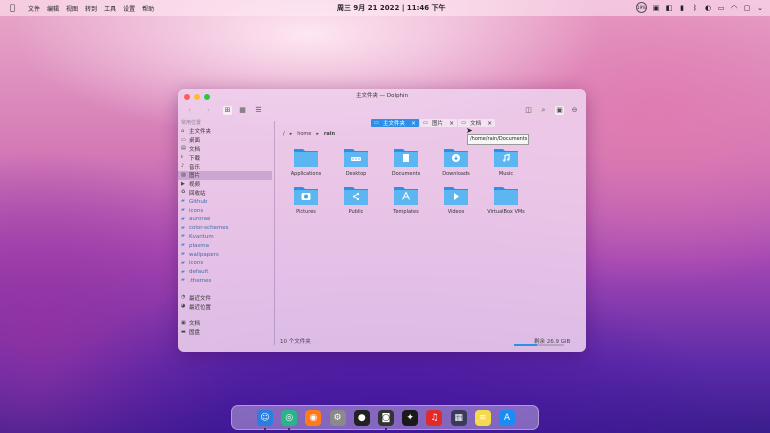 This screenshot has height=433, width=770. What do you see at coordinates (721, 8) in the screenshot?
I see `battery-full-icon: ▭` at bounding box center [721, 8].